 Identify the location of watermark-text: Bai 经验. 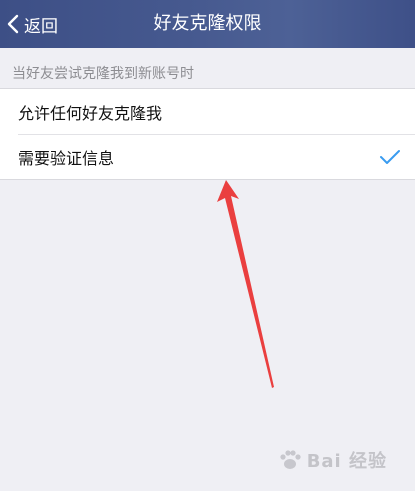
(346, 461).